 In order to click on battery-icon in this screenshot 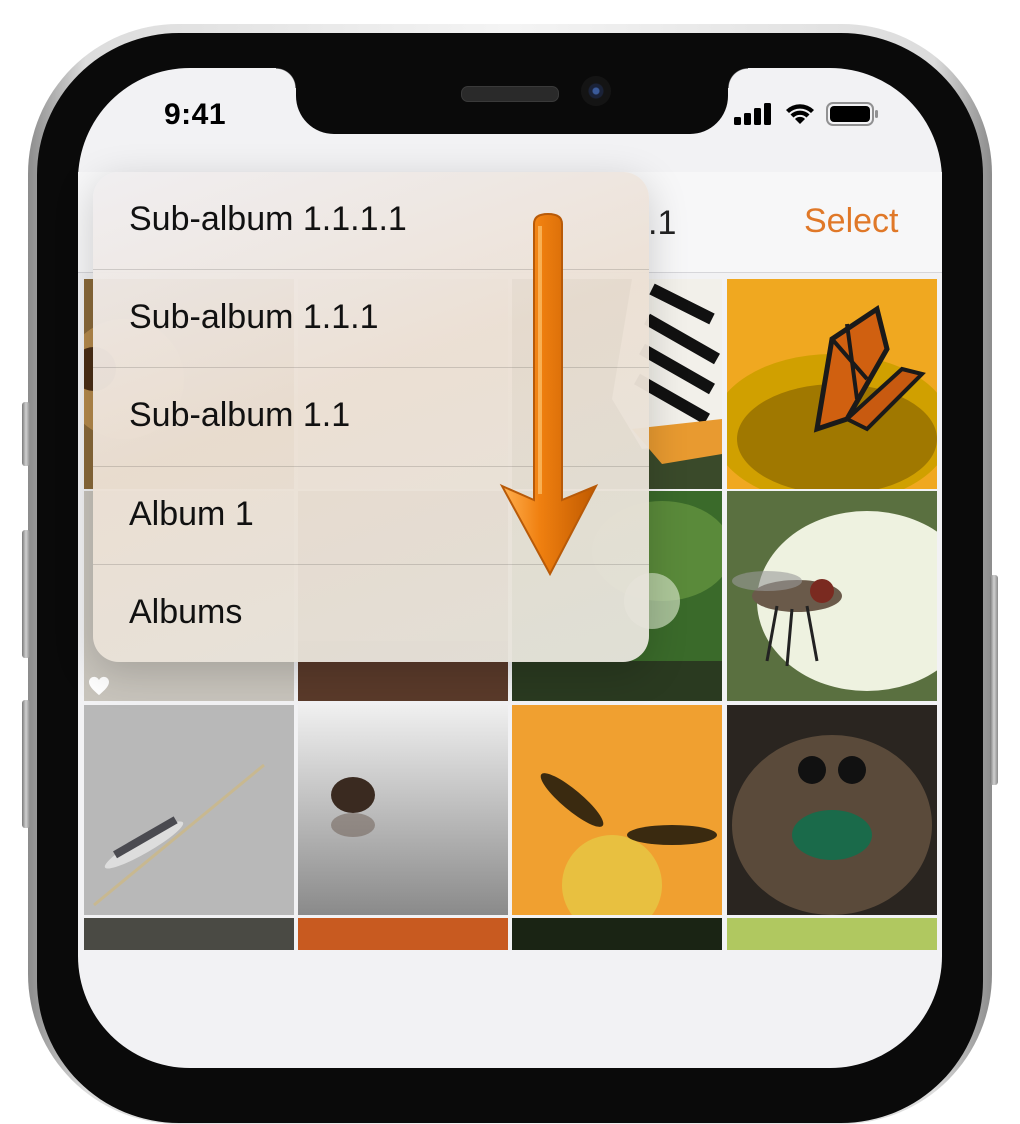, I will do `click(852, 114)`.